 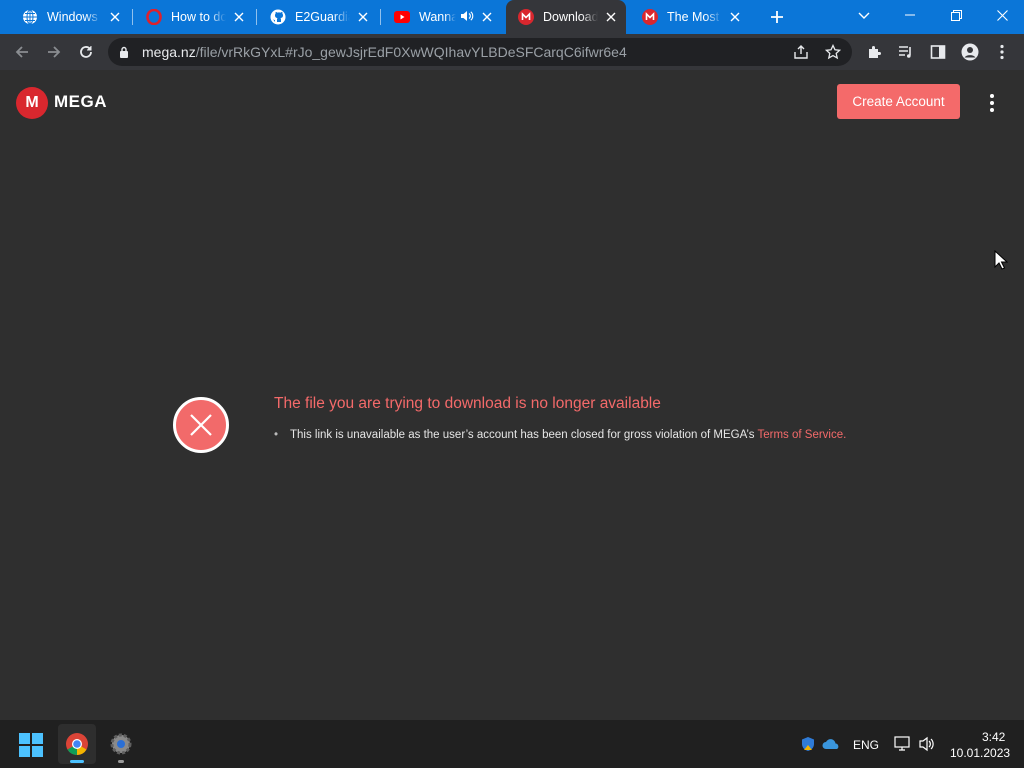 I want to click on cross-icon, so click(x=201, y=425).